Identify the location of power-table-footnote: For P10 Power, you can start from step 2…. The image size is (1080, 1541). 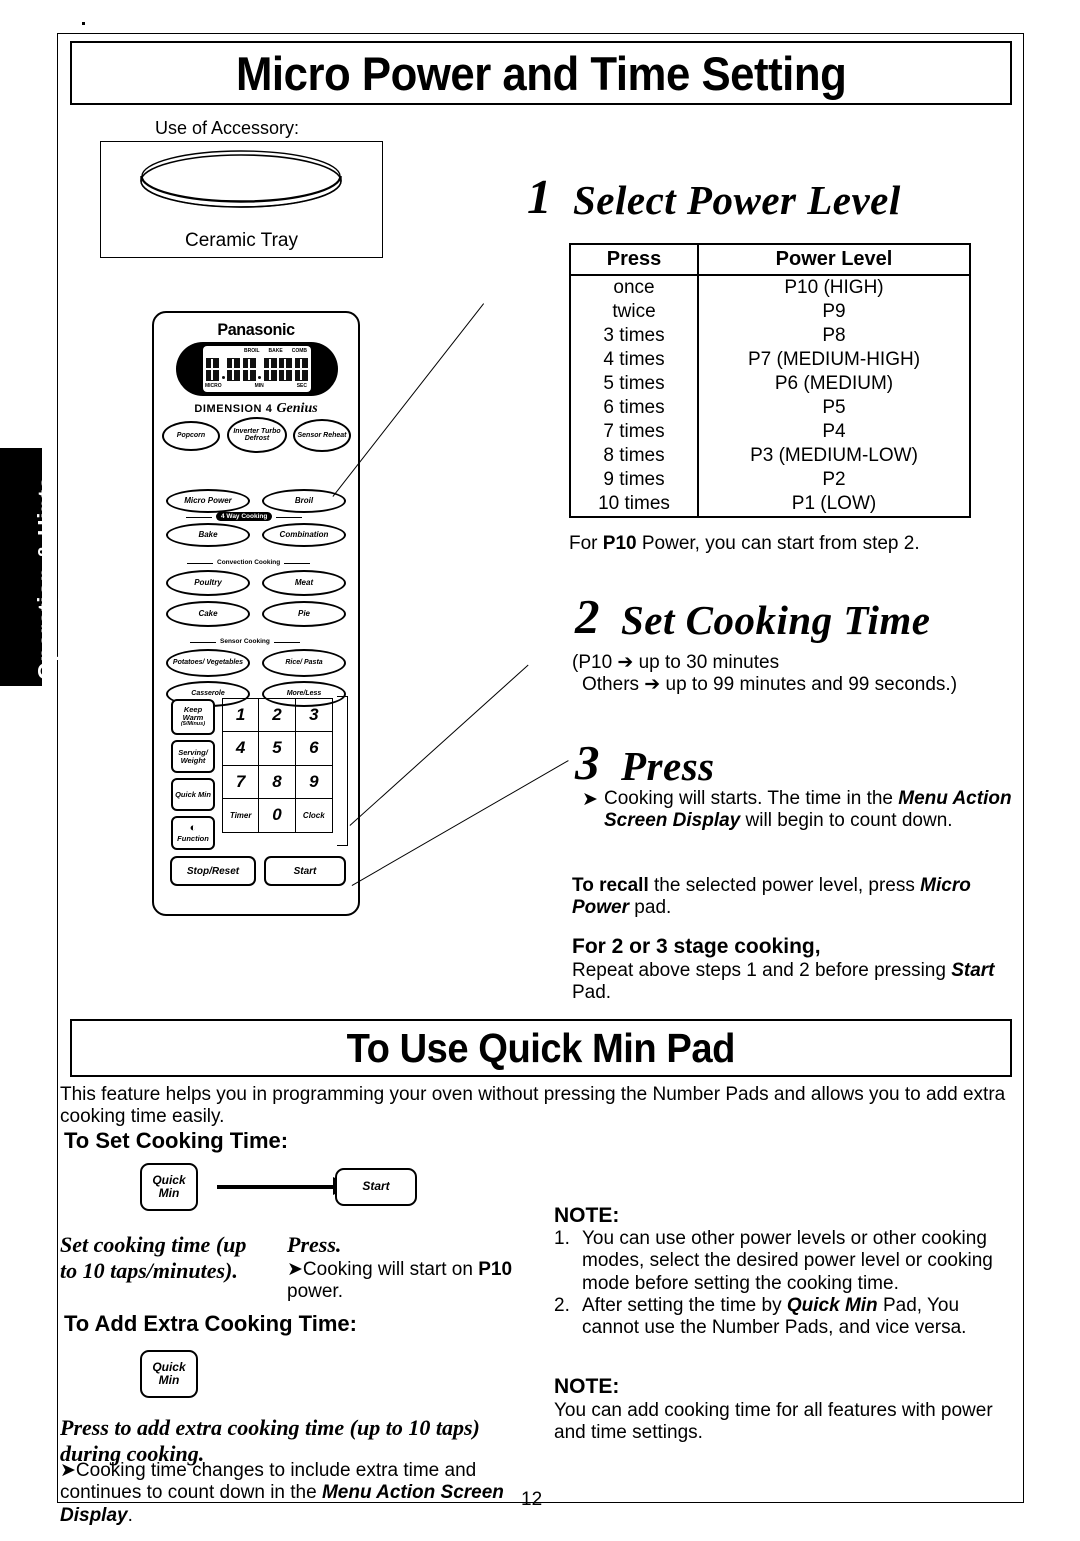
(744, 543).